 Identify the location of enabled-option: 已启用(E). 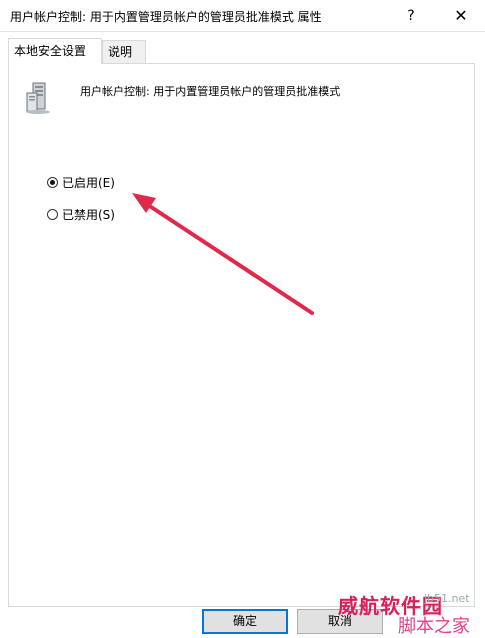
(81, 182).